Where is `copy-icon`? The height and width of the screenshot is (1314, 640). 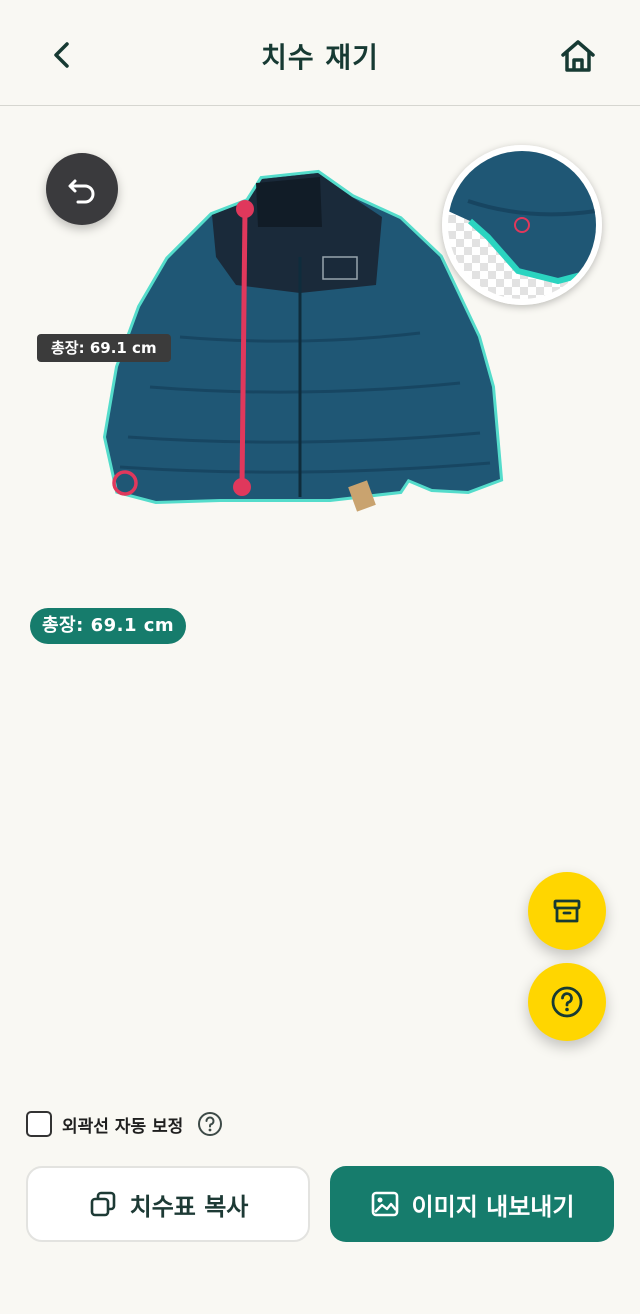
copy-icon is located at coordinates (102, 1204).